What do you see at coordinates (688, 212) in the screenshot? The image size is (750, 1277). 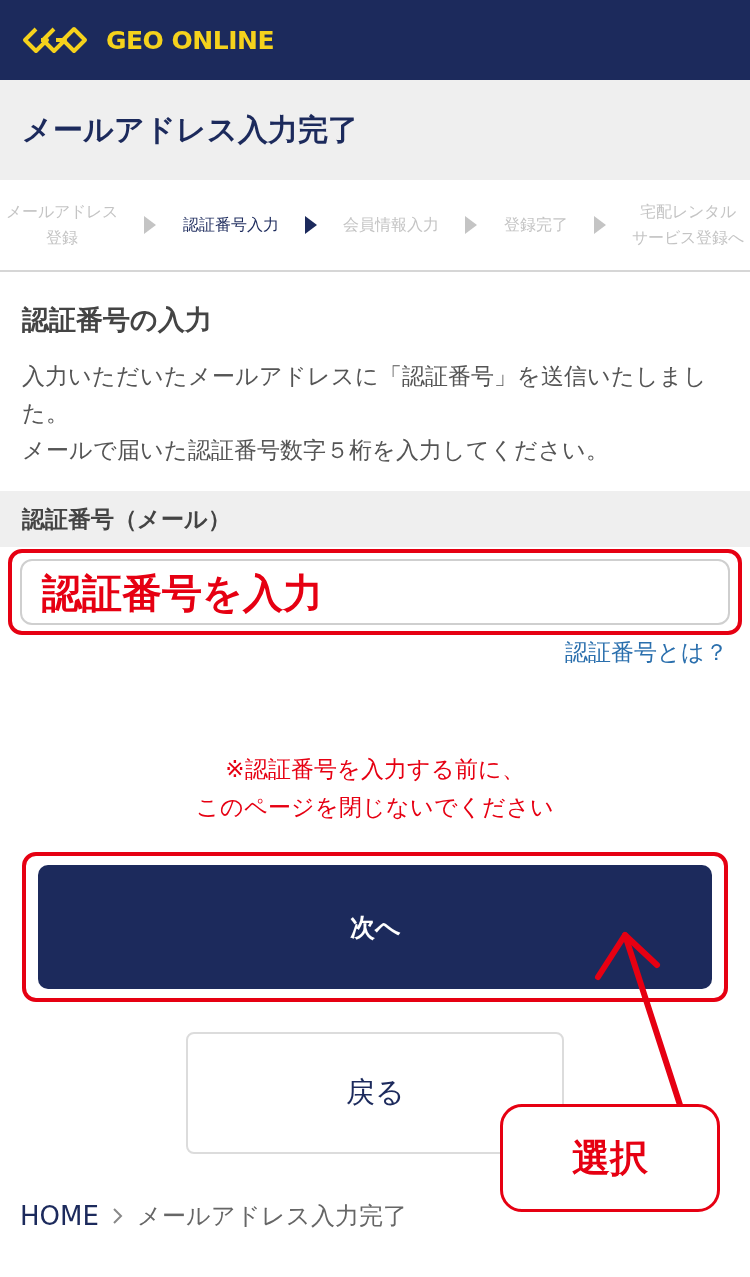 I see `step-label: 宅配レンタル` at bounding box center [688, 212].